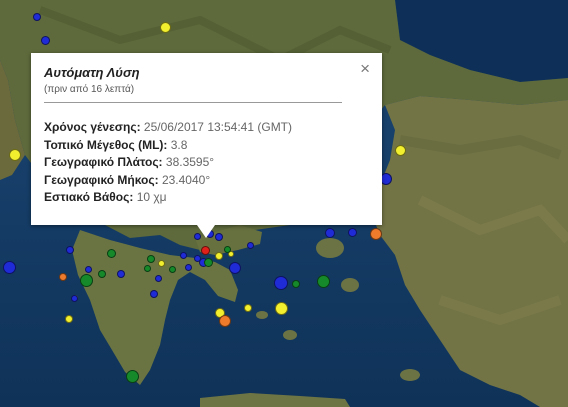 This screenshot has width=568, height=407. I want to click on depth-value: 10 χμ, so click(151, 197).